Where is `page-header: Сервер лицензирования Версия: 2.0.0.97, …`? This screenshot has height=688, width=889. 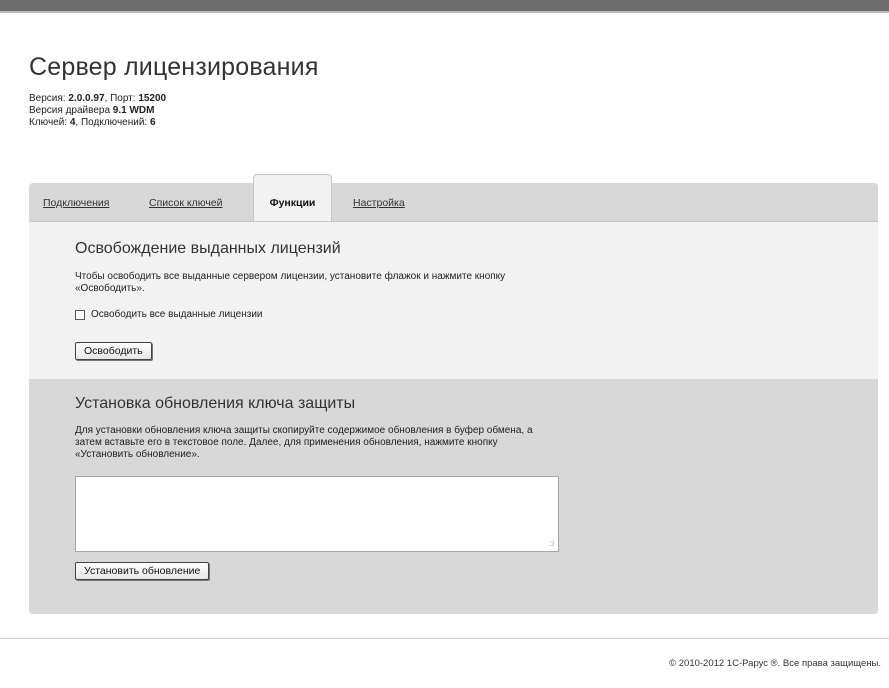
page-header: Сервер лицензирования Версия: 2.0.0.97, … is located at coordinates (174, 90).